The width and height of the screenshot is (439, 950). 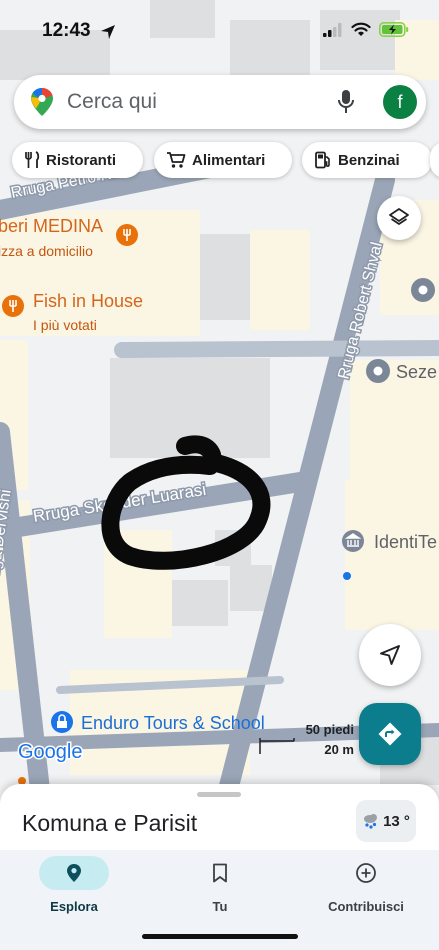 I want to click on chip-gas-stations: Benzinai, so click(x=367, y=160).